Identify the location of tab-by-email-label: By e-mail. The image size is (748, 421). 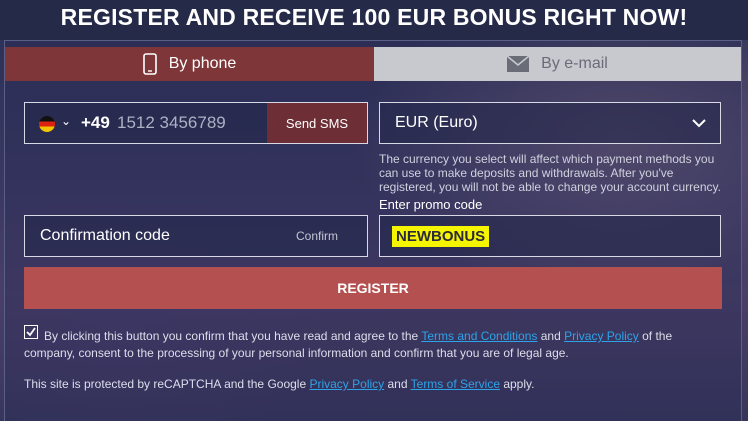
(574, 63).